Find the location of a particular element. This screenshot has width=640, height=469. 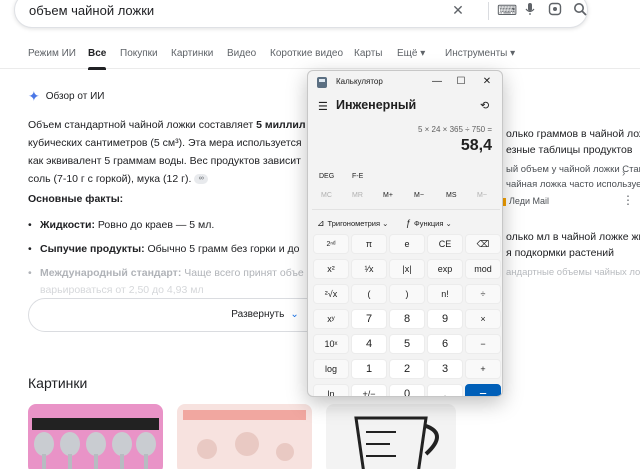

tab-maps: Карты is located at coordinates (368, 53).